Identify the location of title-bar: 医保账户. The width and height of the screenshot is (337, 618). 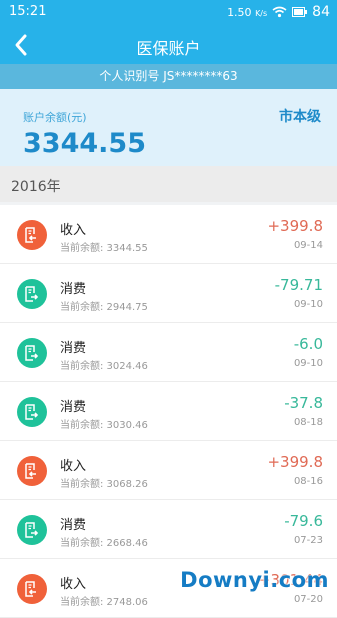
(168, 45).